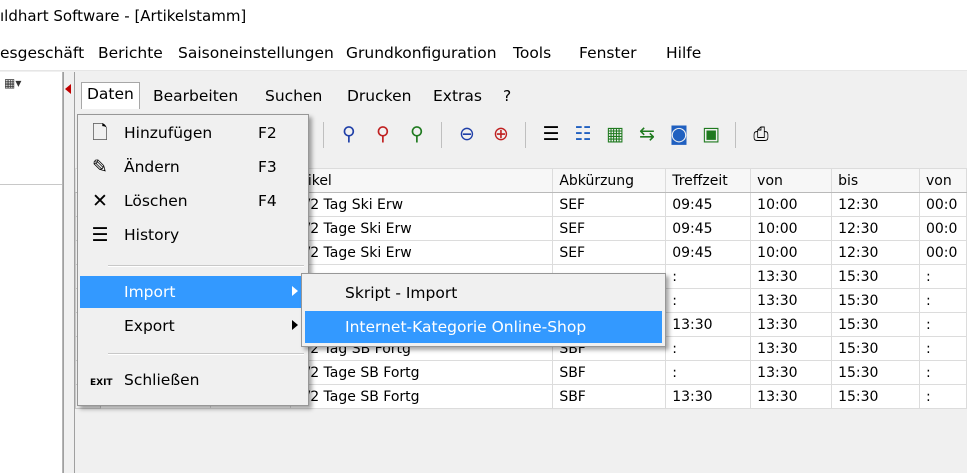  What do you see at coordinates (379, 96) in the screenshot?
I see `menu-drucken: Drucken` at bounding box center [379, 96].